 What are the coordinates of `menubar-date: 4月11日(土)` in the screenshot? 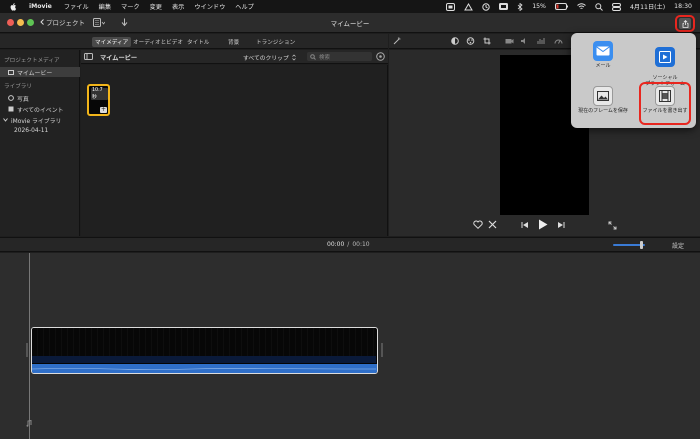 It's located at (647, 6).